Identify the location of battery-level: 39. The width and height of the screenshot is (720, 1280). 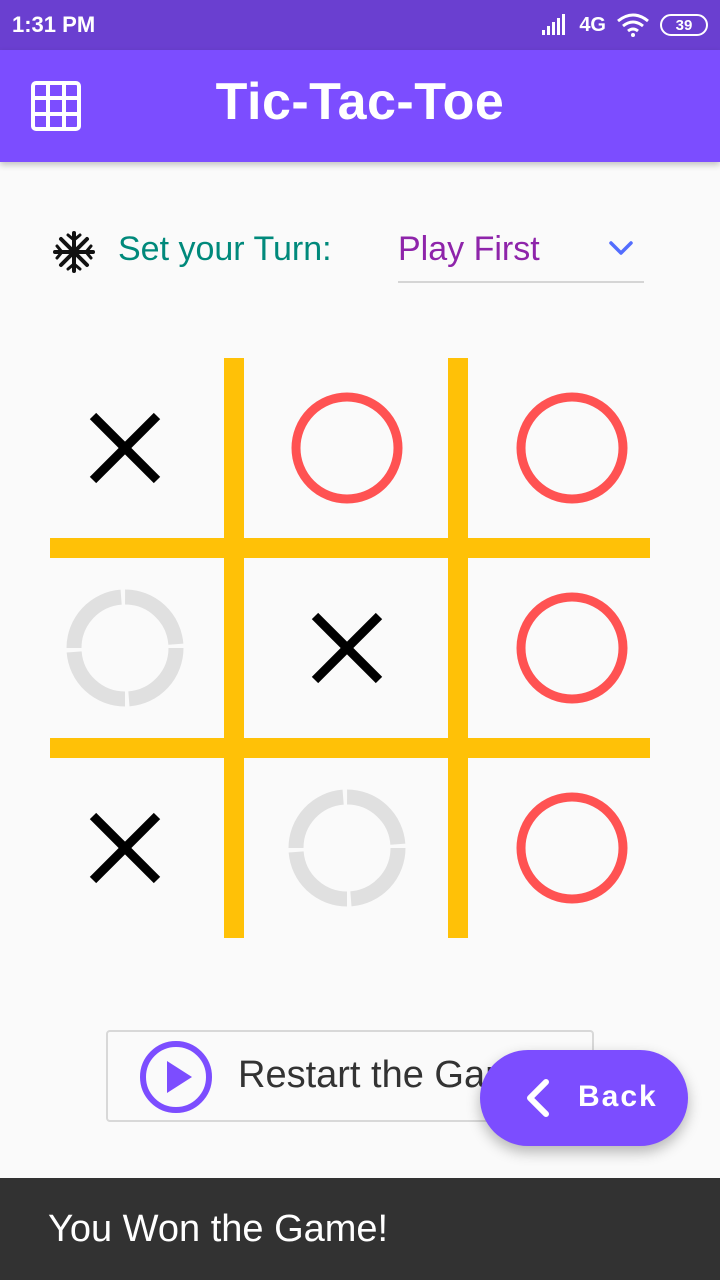
(684, 25).